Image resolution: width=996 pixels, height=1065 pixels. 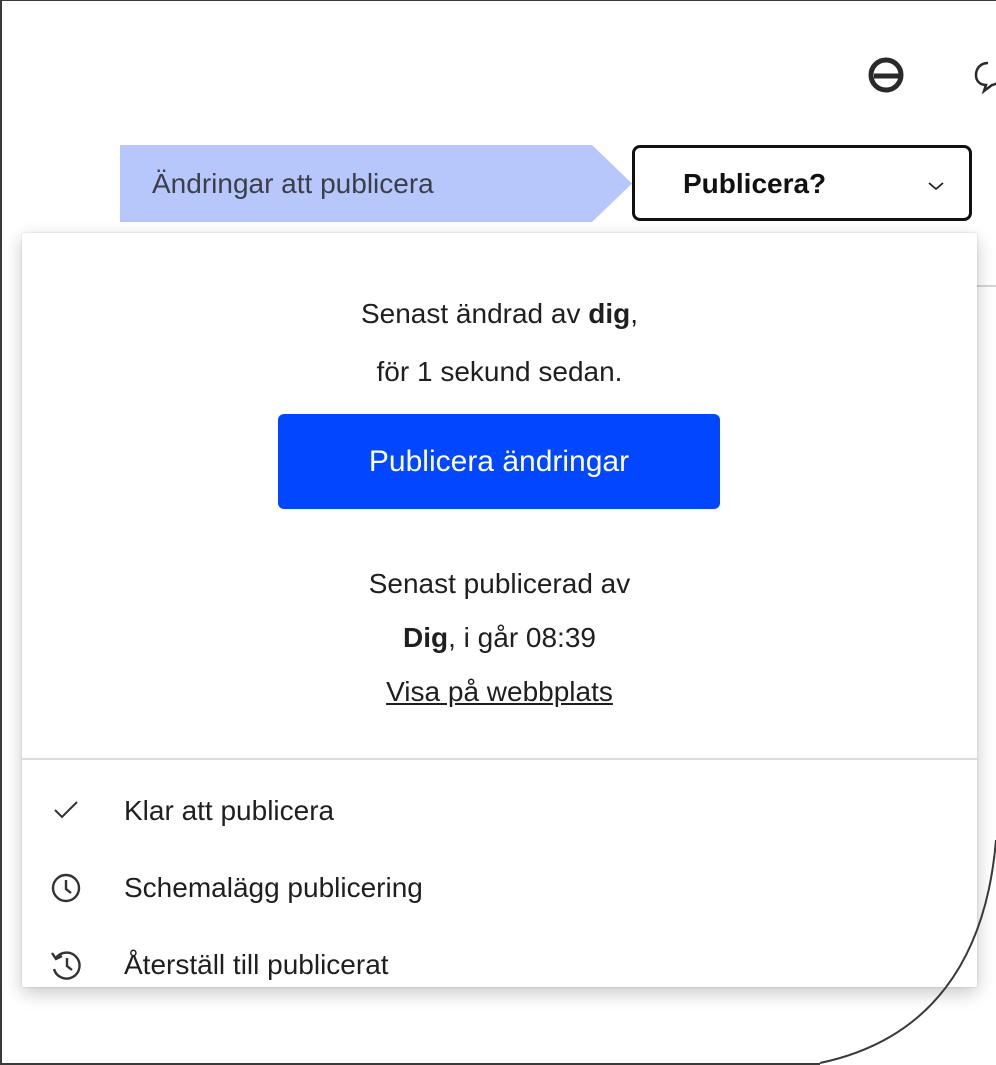 I want to click on last-changed-user: dig, so click(x=609, y=313).